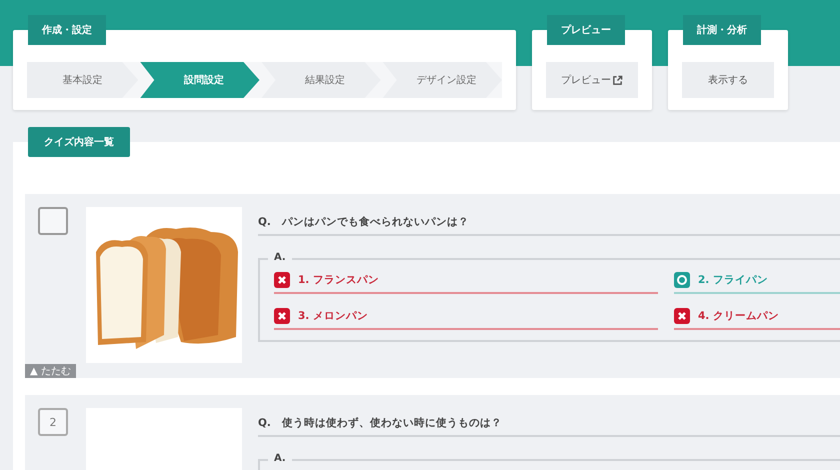 Image resolution: width=840 pixels, height=470 pixels. What do you see at coordinates (757, 319) in the screenshot?
I see `answer-choice: 4. クリームパン` at bounding box center [757, 319].